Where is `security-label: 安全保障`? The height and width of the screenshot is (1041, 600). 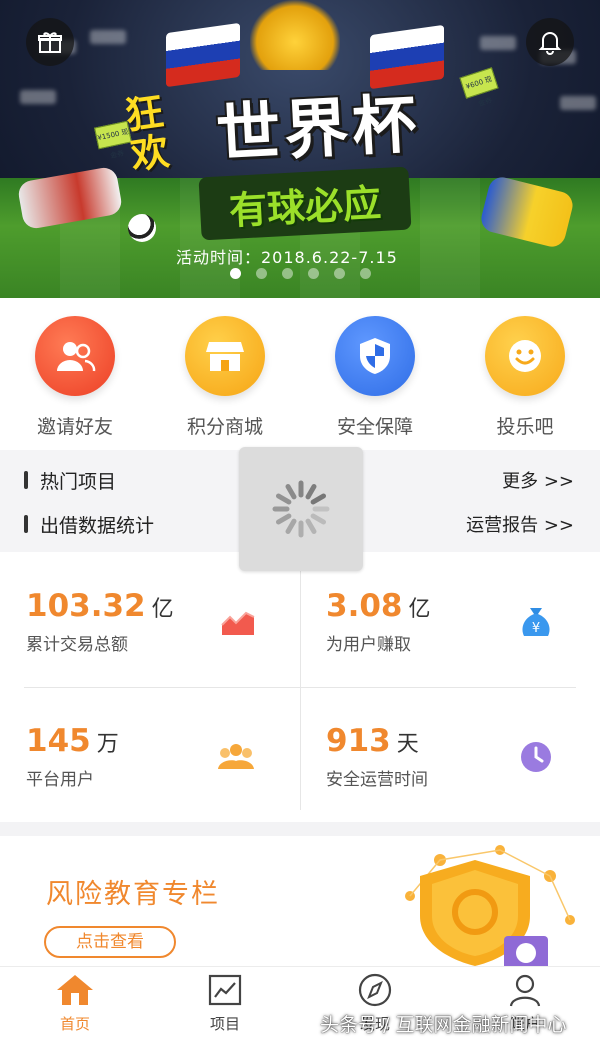 security-label: 安全保障 is located at coordinates (374, 427).